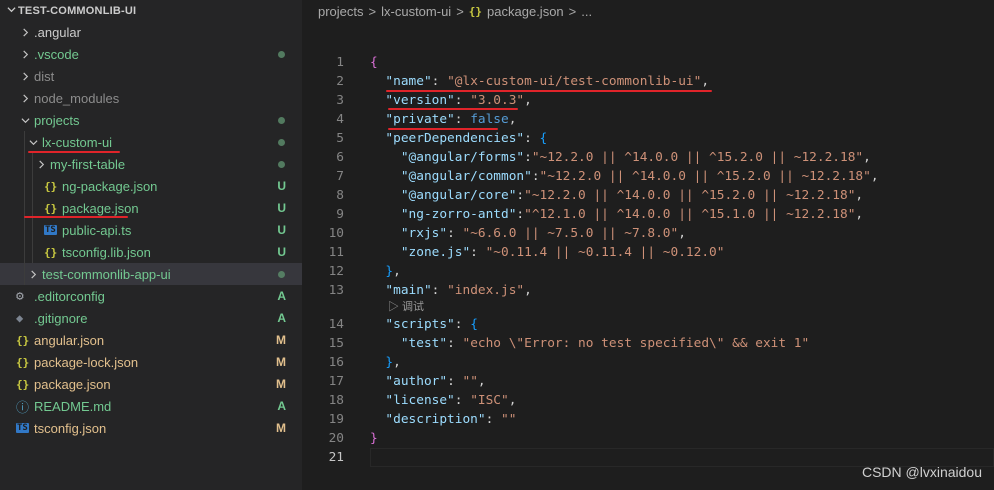 The image size is (994, 490). Describe the element at coordinates (420, 119) in the screenshot. I see `token-key: "private"` at that location.